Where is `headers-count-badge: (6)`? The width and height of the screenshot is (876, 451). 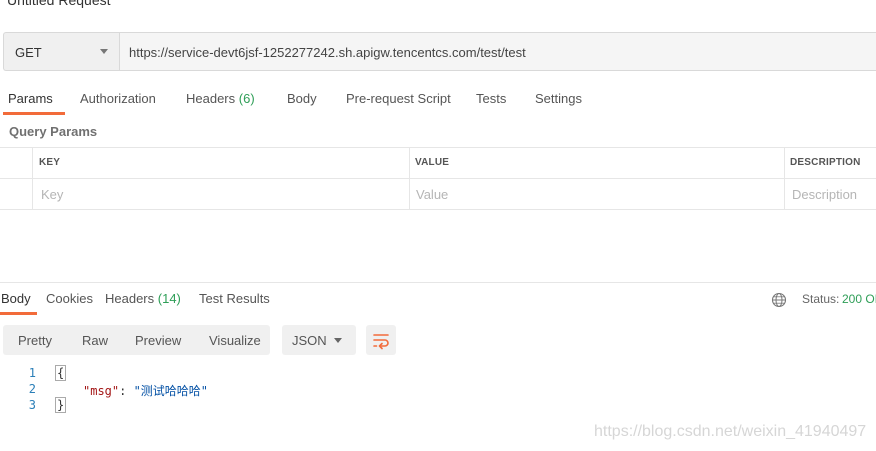
headers-count-badge: (6) is located at coordinates (246, 98).